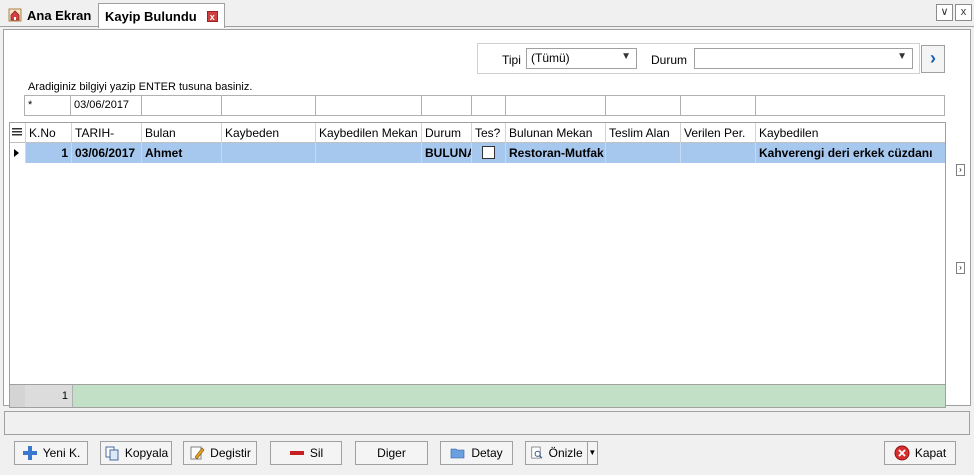 This screenshot has width=974, height=475. Describe the element at coordinates (269, 133) in the screenshot. I see `column-header-kaybeden: Kaybeden` at that location.